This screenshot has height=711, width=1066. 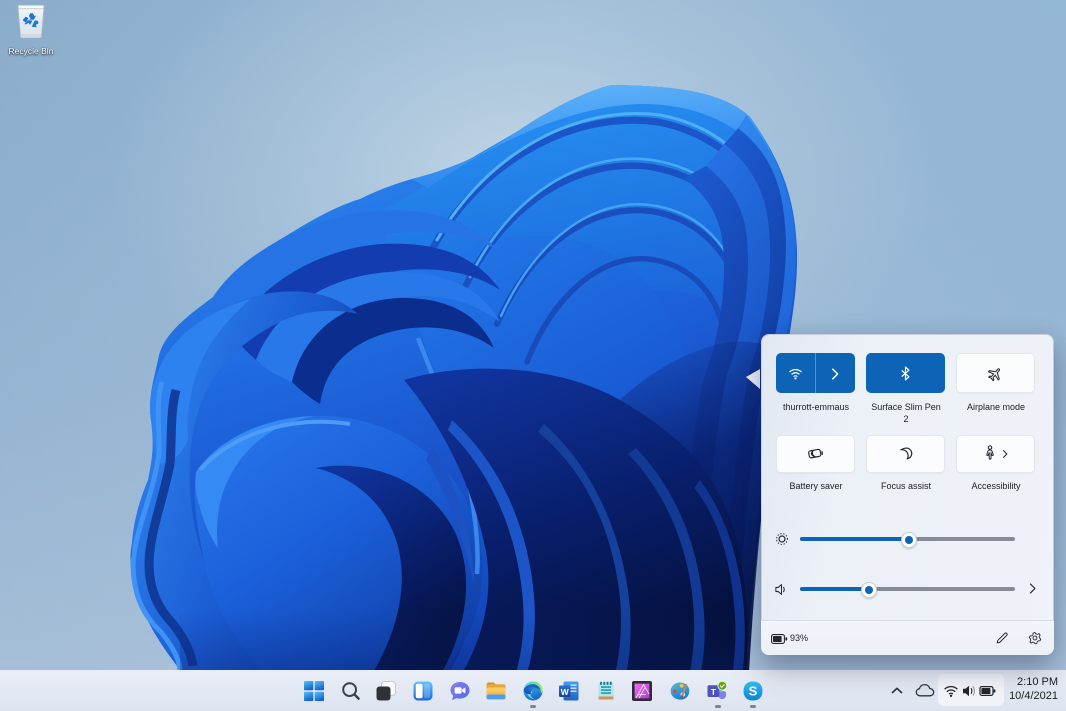 I want to click on svg-text: S, so click(x=753, y=691).